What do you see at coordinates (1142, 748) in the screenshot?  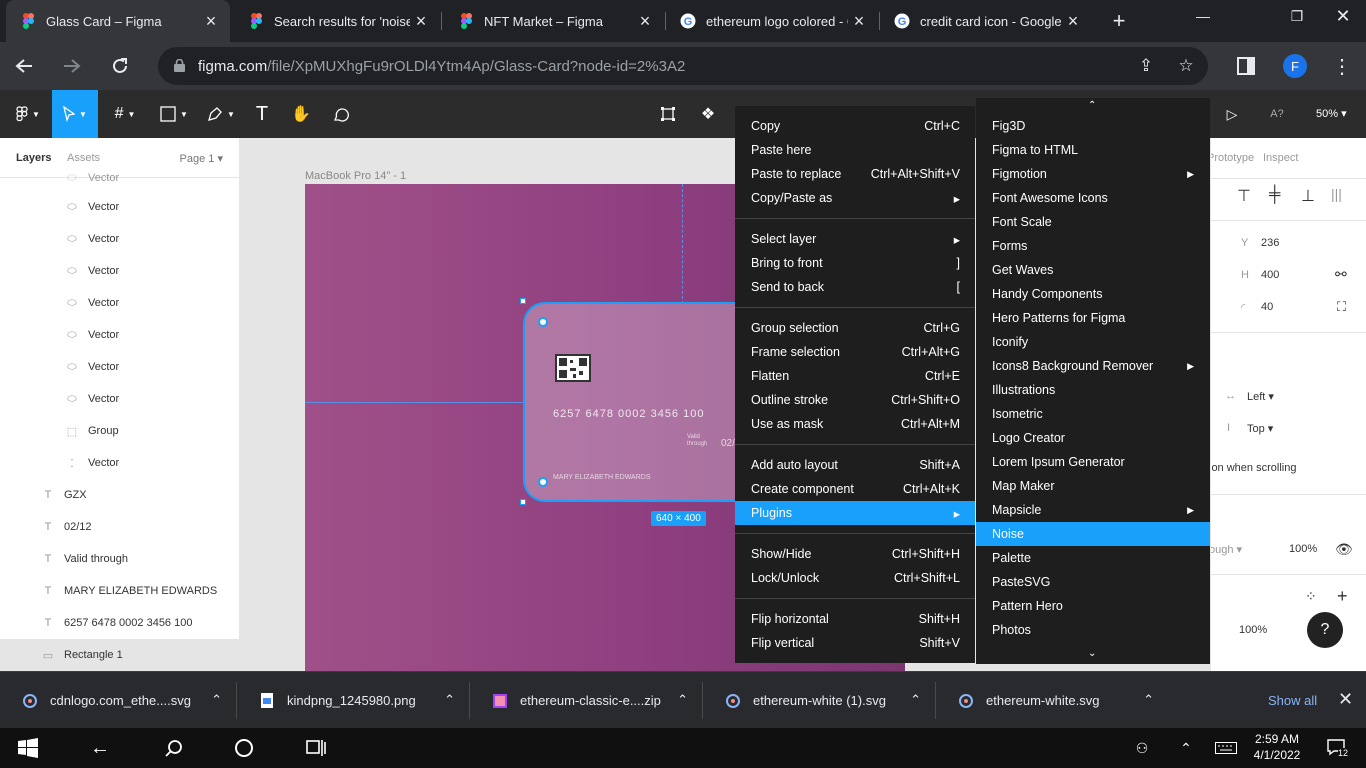 I see `people-icon: ⚇` at bounding box center [1142, 748].